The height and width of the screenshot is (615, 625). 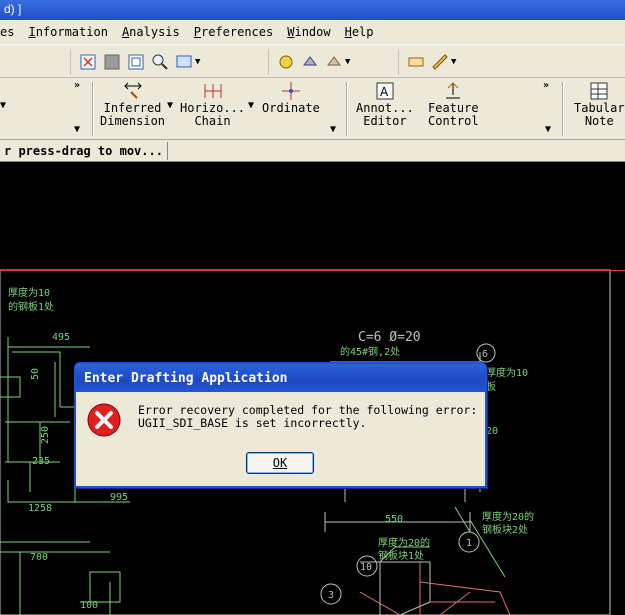 What do you see at coordinates (213, 91) in the screenshot?
I see `chain-dimension-icon` at bounding box center [213, 91].